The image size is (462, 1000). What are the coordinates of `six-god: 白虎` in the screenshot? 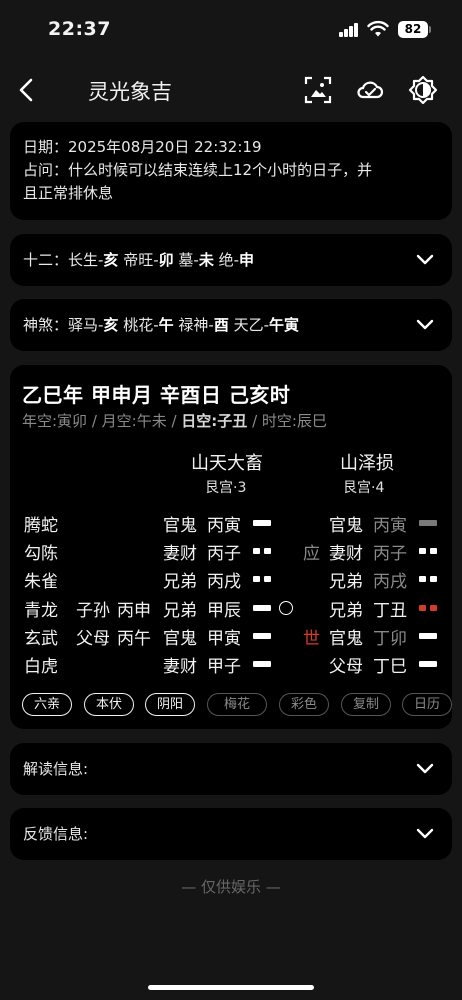 It's located at (41, 667).